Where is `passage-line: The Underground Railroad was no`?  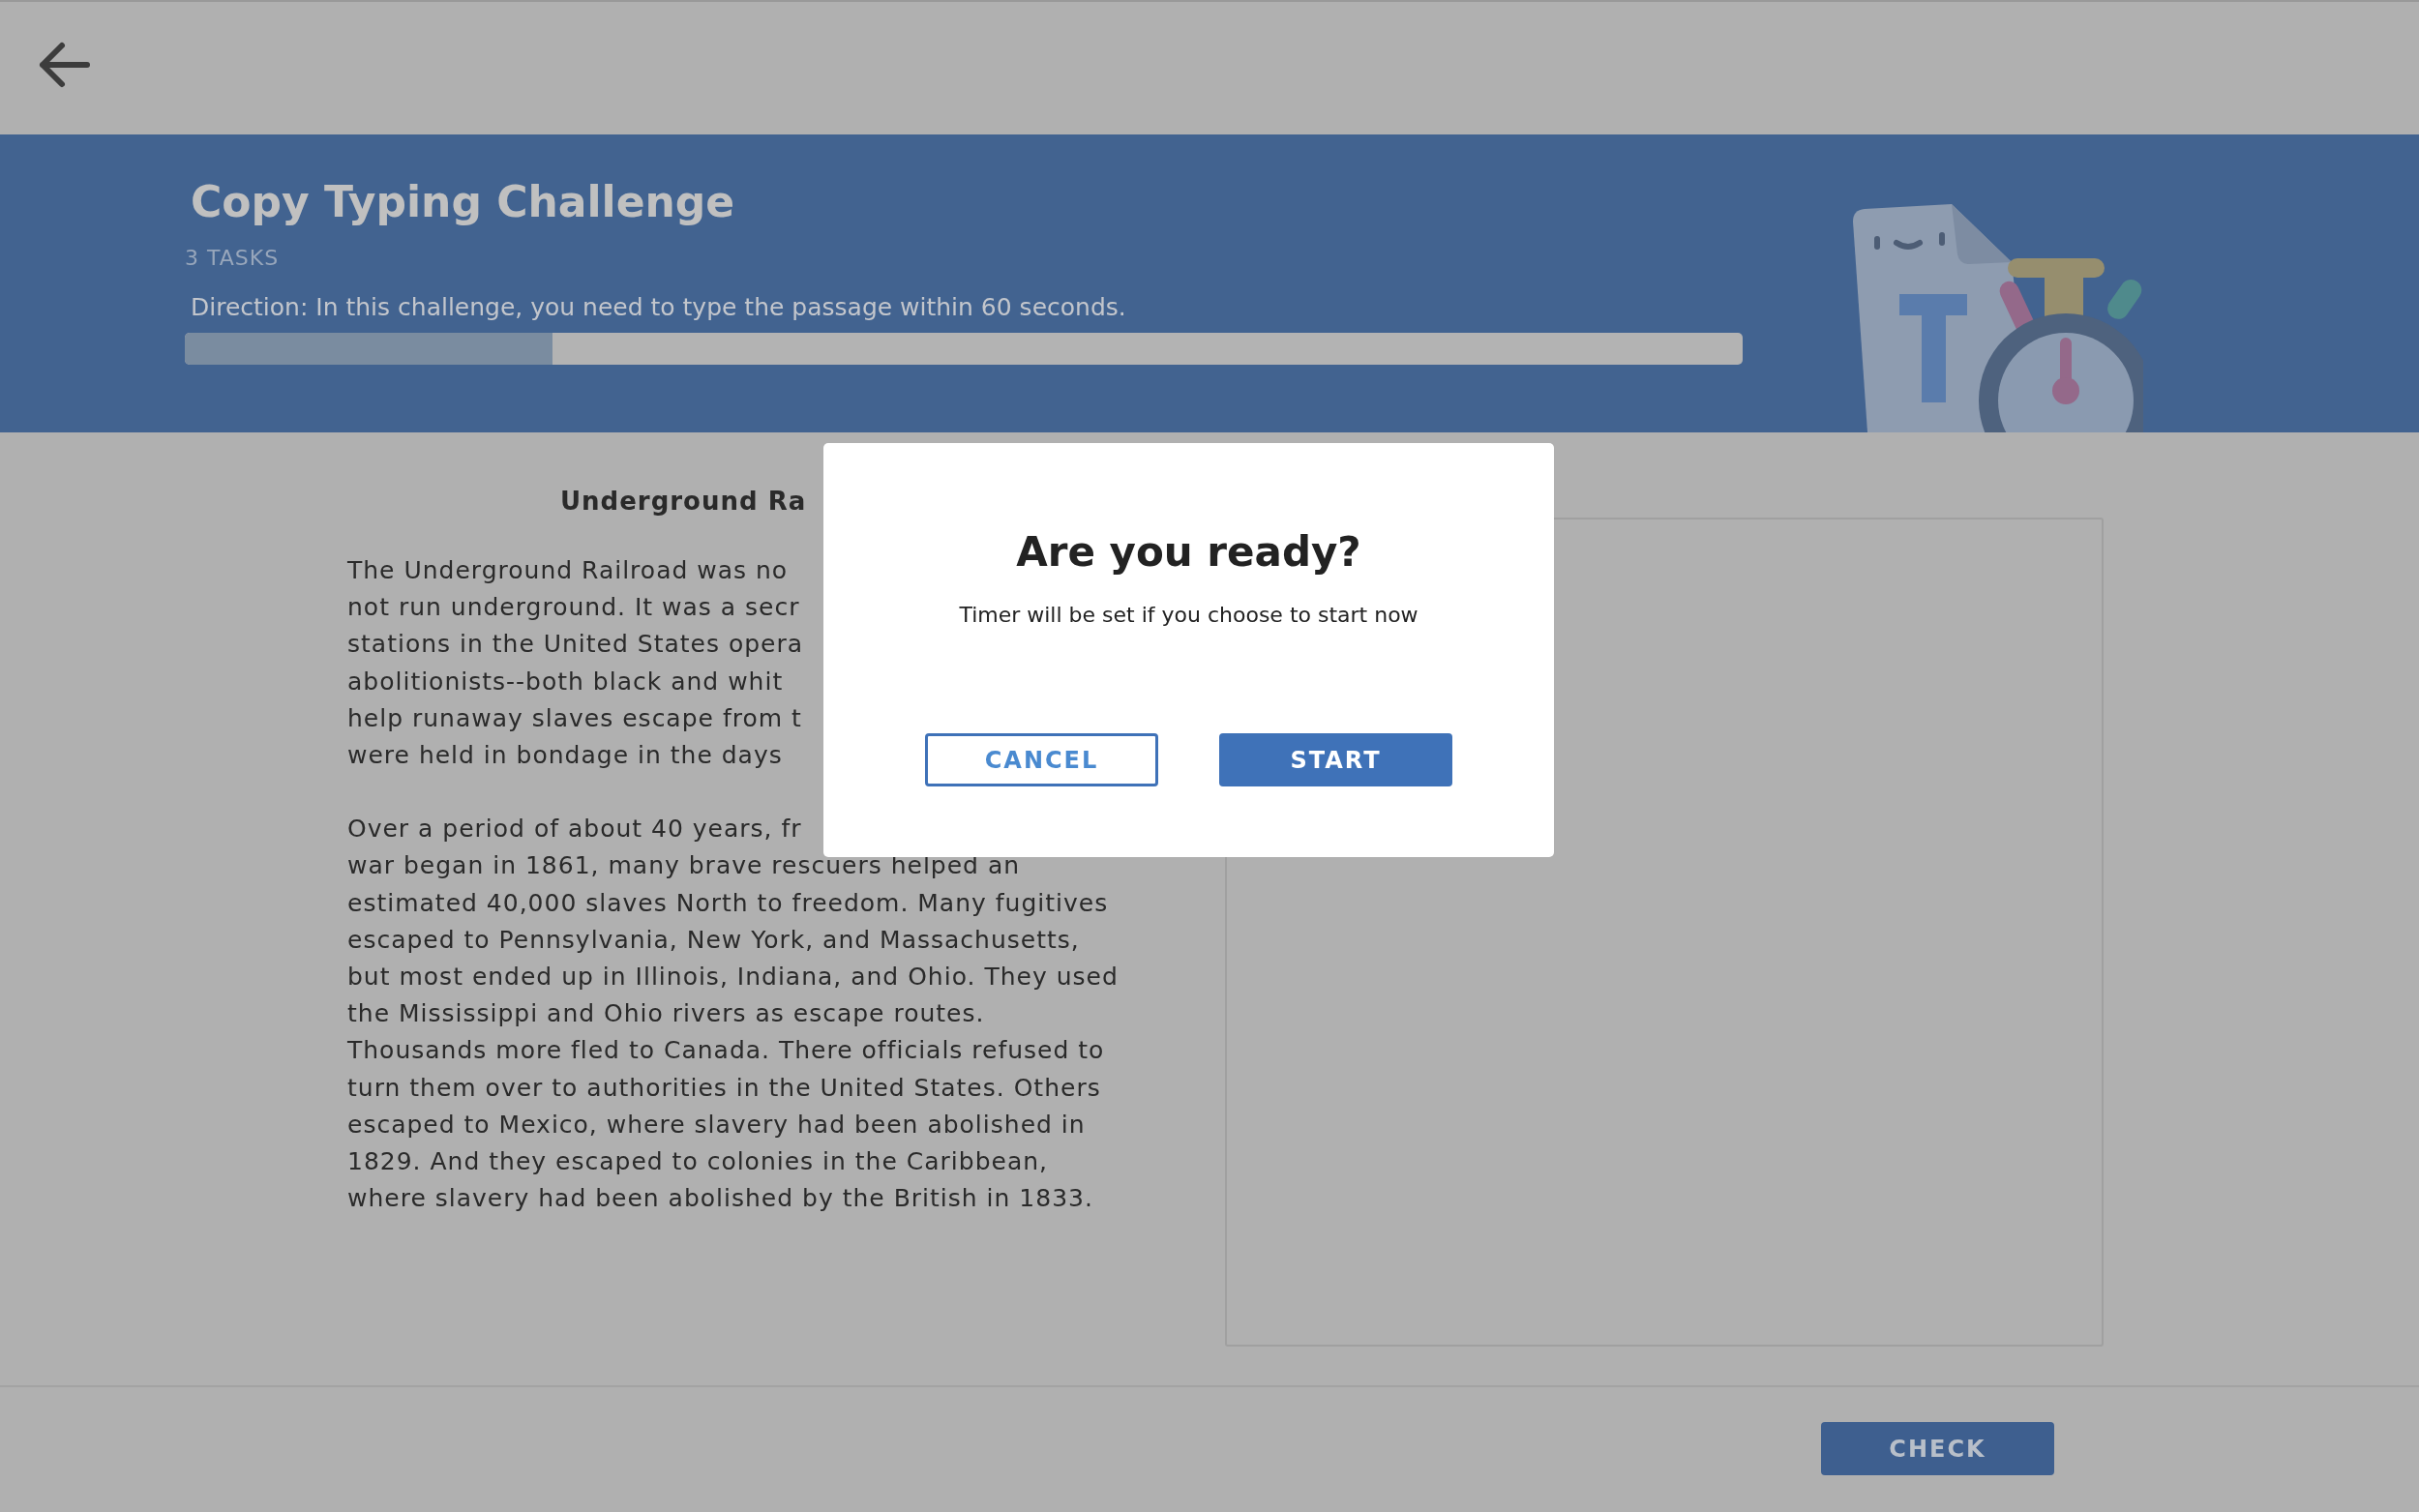
passage-line: The Underground Railroad was no is located at coordinates (568, 571).